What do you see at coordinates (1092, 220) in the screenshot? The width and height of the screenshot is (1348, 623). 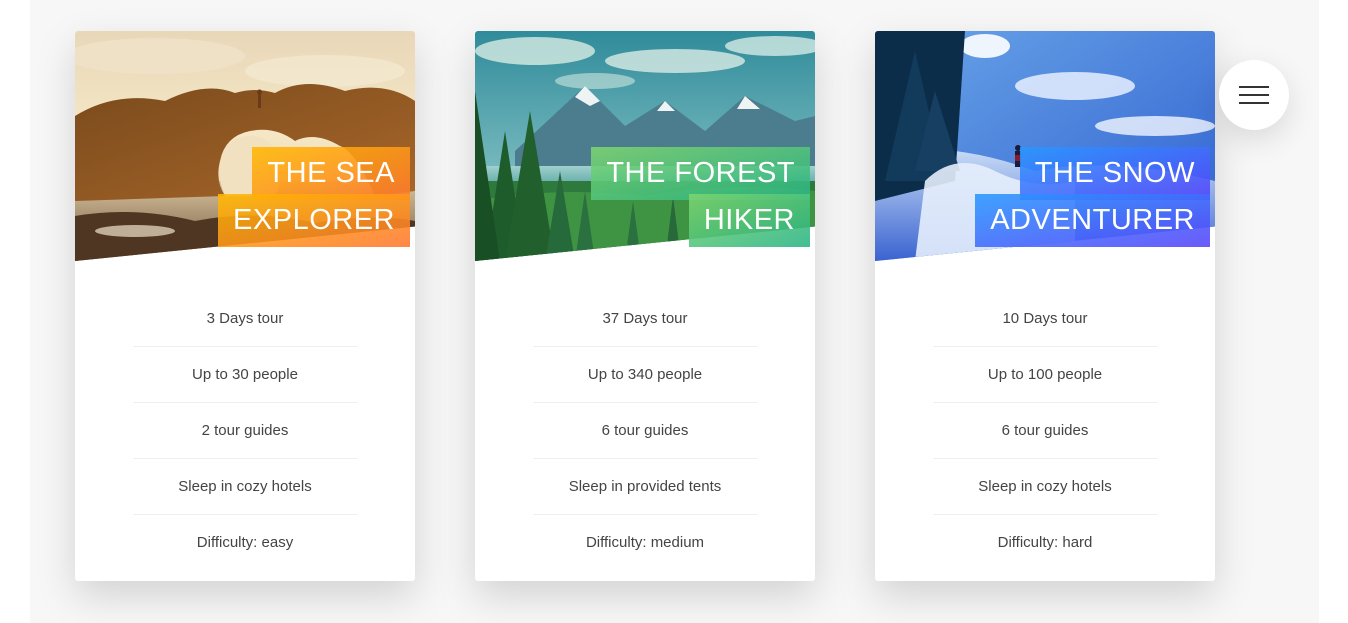 I see `tour-heading-line-2: ADVENTURER` at bounding box center [1092, 220].